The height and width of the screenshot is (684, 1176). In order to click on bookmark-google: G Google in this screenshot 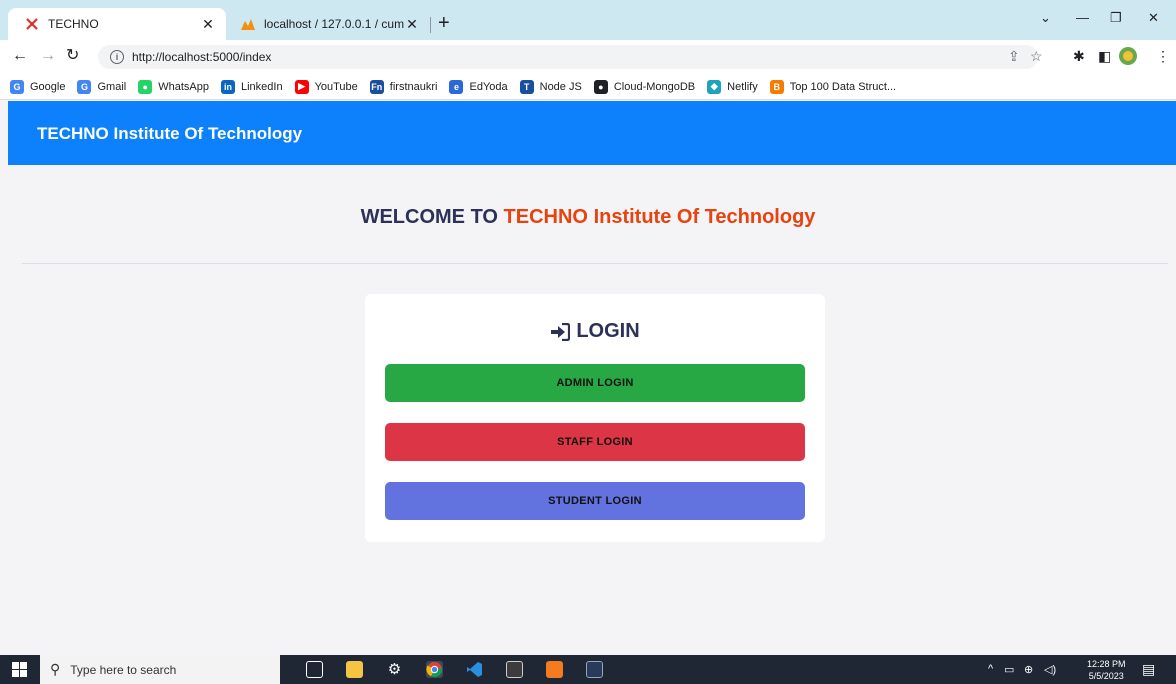, I will do `click(38, 86)`.